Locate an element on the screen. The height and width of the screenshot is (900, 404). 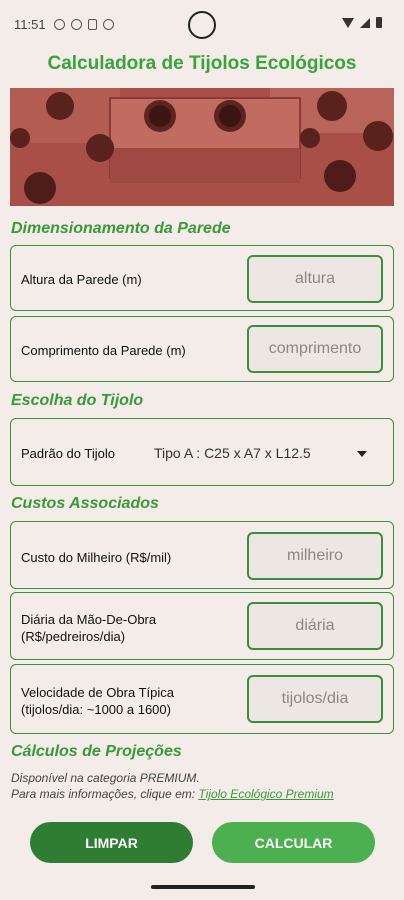
wifi-icon is located at coordinates (348, 22).